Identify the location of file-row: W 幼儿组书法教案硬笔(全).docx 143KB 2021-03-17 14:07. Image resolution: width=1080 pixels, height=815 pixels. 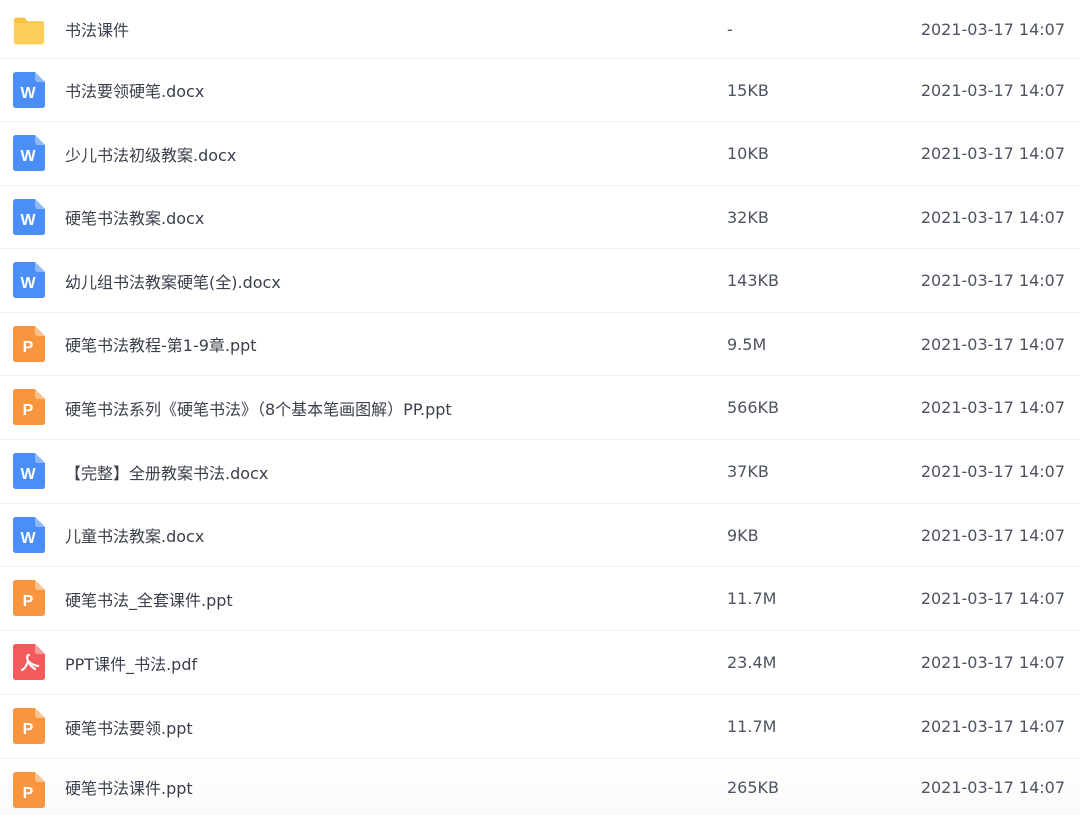
(540, 281).